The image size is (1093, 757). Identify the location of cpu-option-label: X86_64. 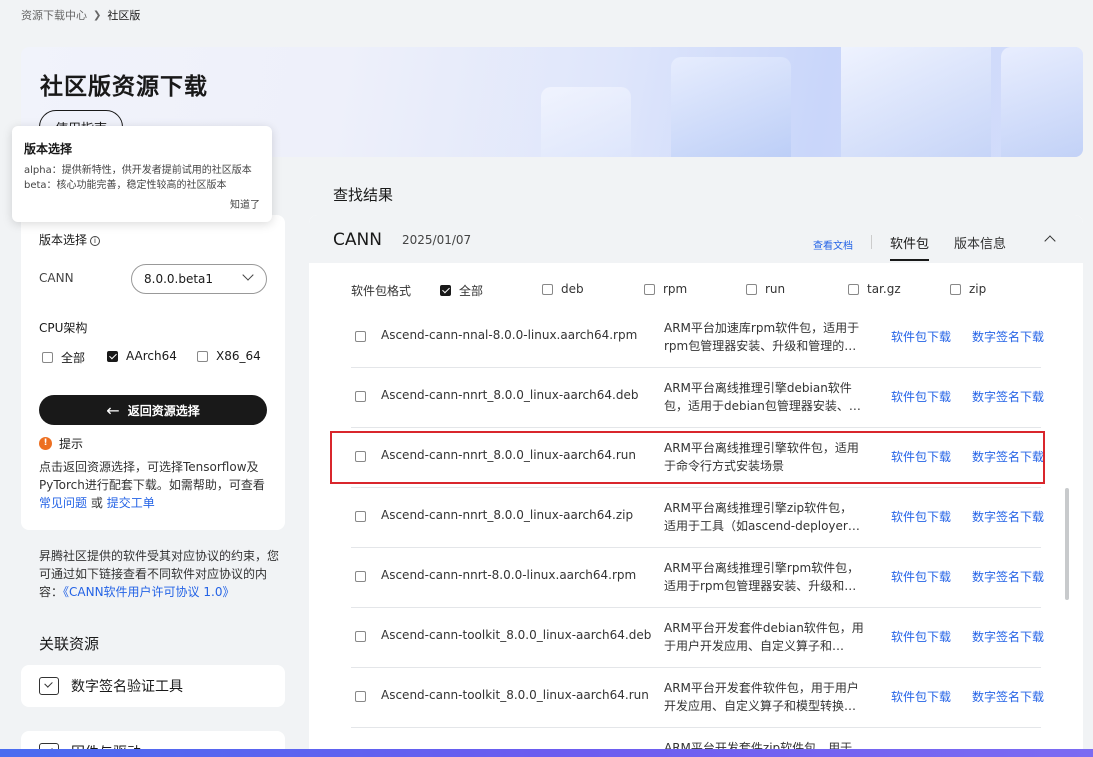
(238, 356).